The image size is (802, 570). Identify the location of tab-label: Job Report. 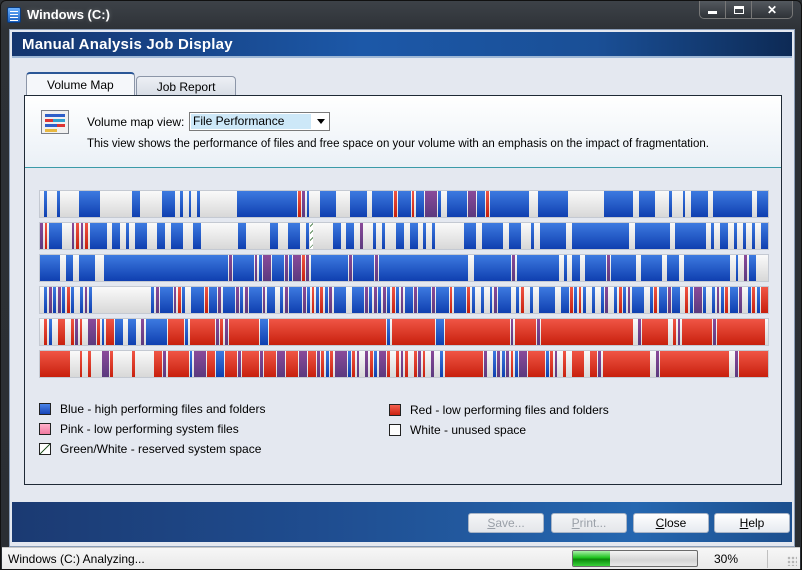
(186, 87).